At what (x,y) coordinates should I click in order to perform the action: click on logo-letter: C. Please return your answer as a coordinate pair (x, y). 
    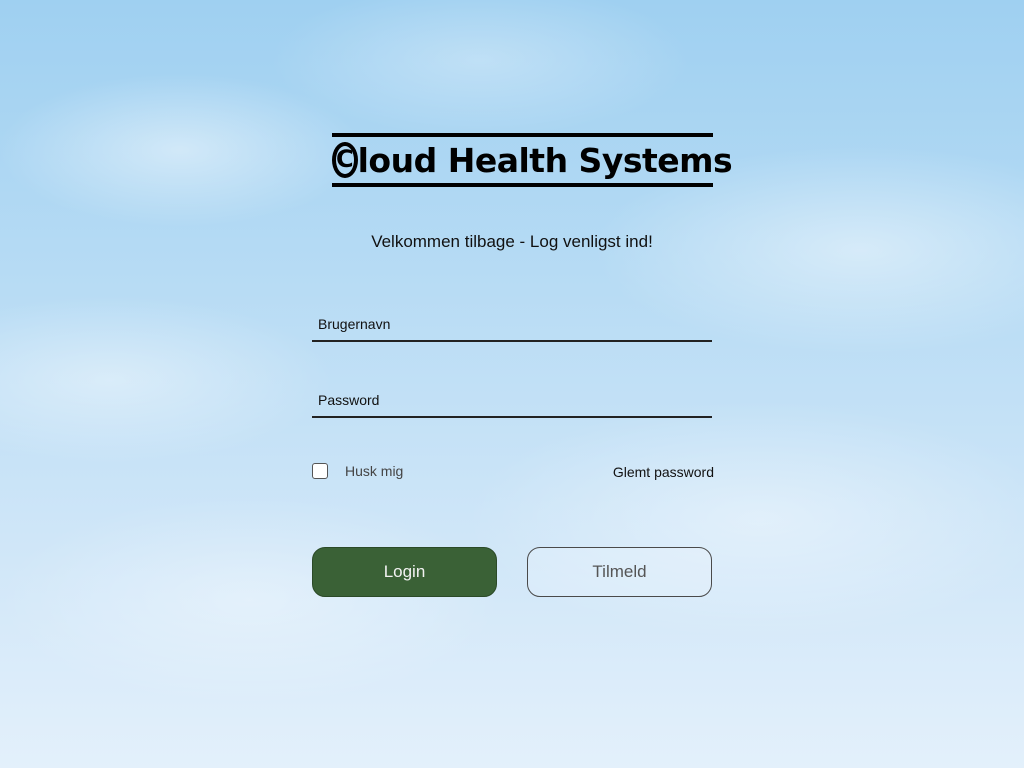
    Looking at the image, I should click on (345, 159).